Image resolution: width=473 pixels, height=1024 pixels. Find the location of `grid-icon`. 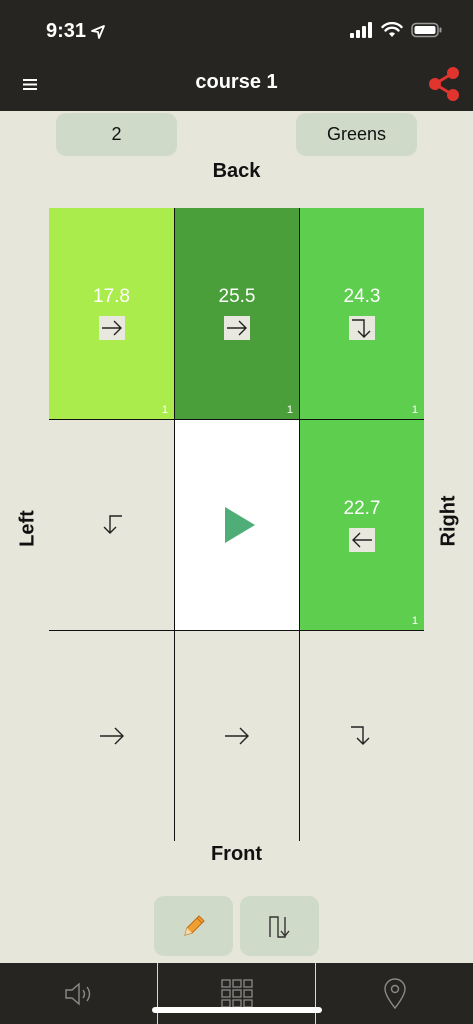

grid-icon is located at coordinates (236, 993).